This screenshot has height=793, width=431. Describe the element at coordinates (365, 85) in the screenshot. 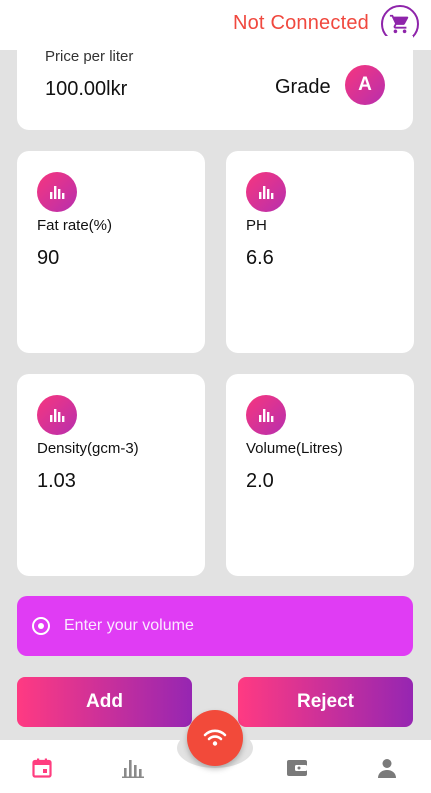

I see `grade-badge: A` at that location.